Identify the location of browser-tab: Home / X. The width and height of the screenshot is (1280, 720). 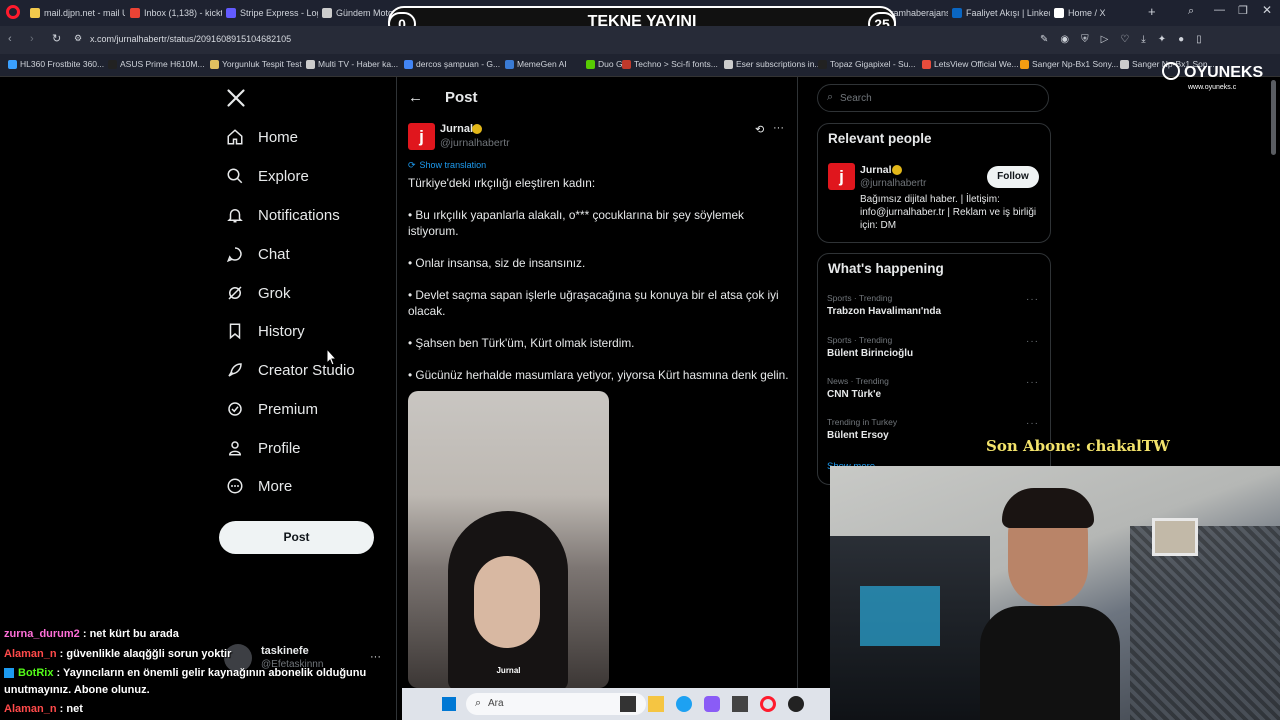
(1090, 13).